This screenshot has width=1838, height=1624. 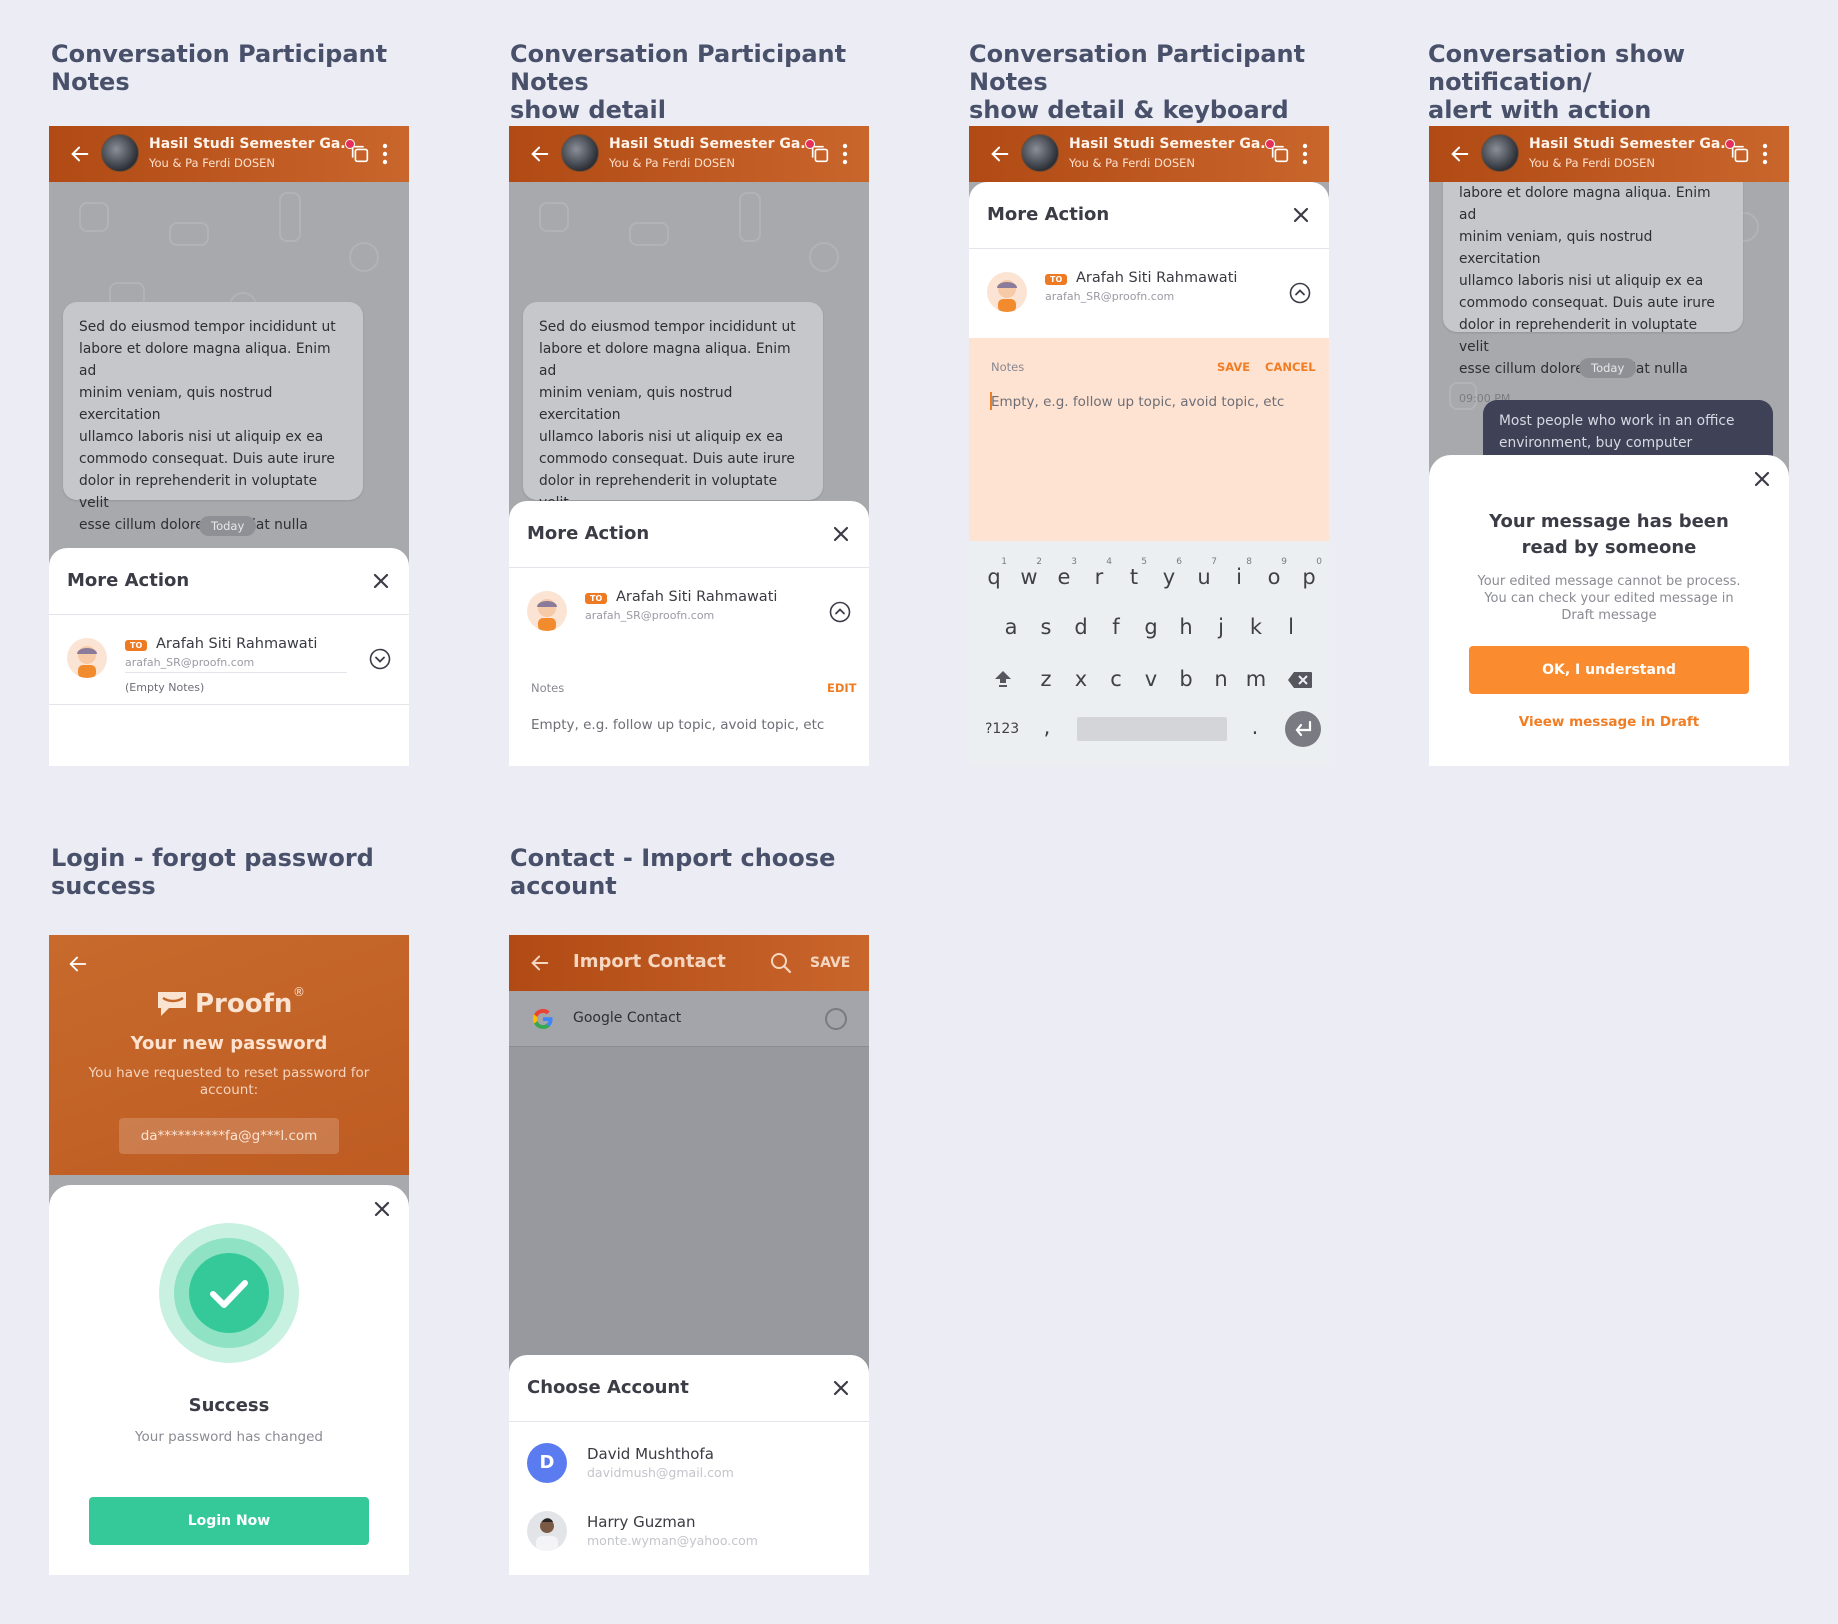 What do you see at coordinates (548, 688) in the screenshot?
I see `notes-label: Notes` at bounding box center [548, 688].